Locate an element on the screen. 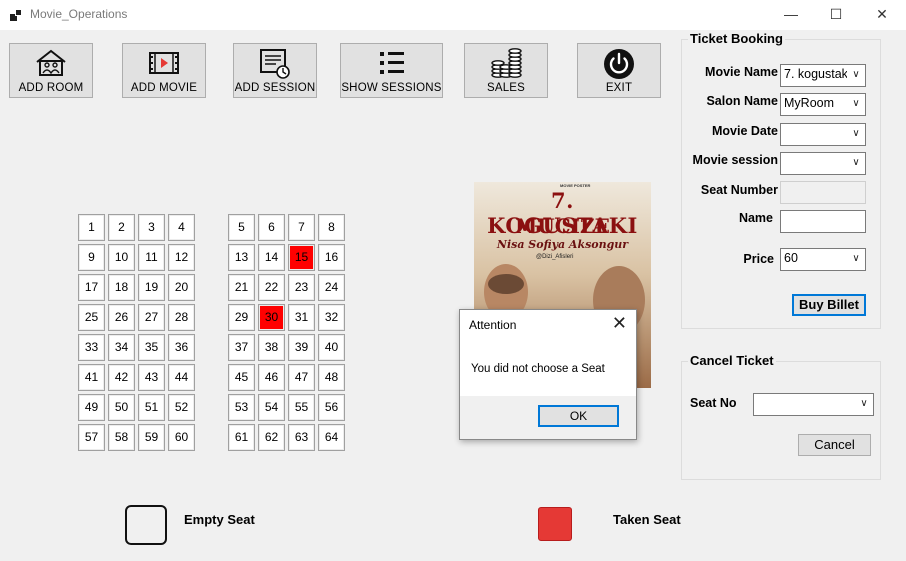 This screenshot has height=561, width=906. seat-button: 43 is located at coordinates (151, 377).